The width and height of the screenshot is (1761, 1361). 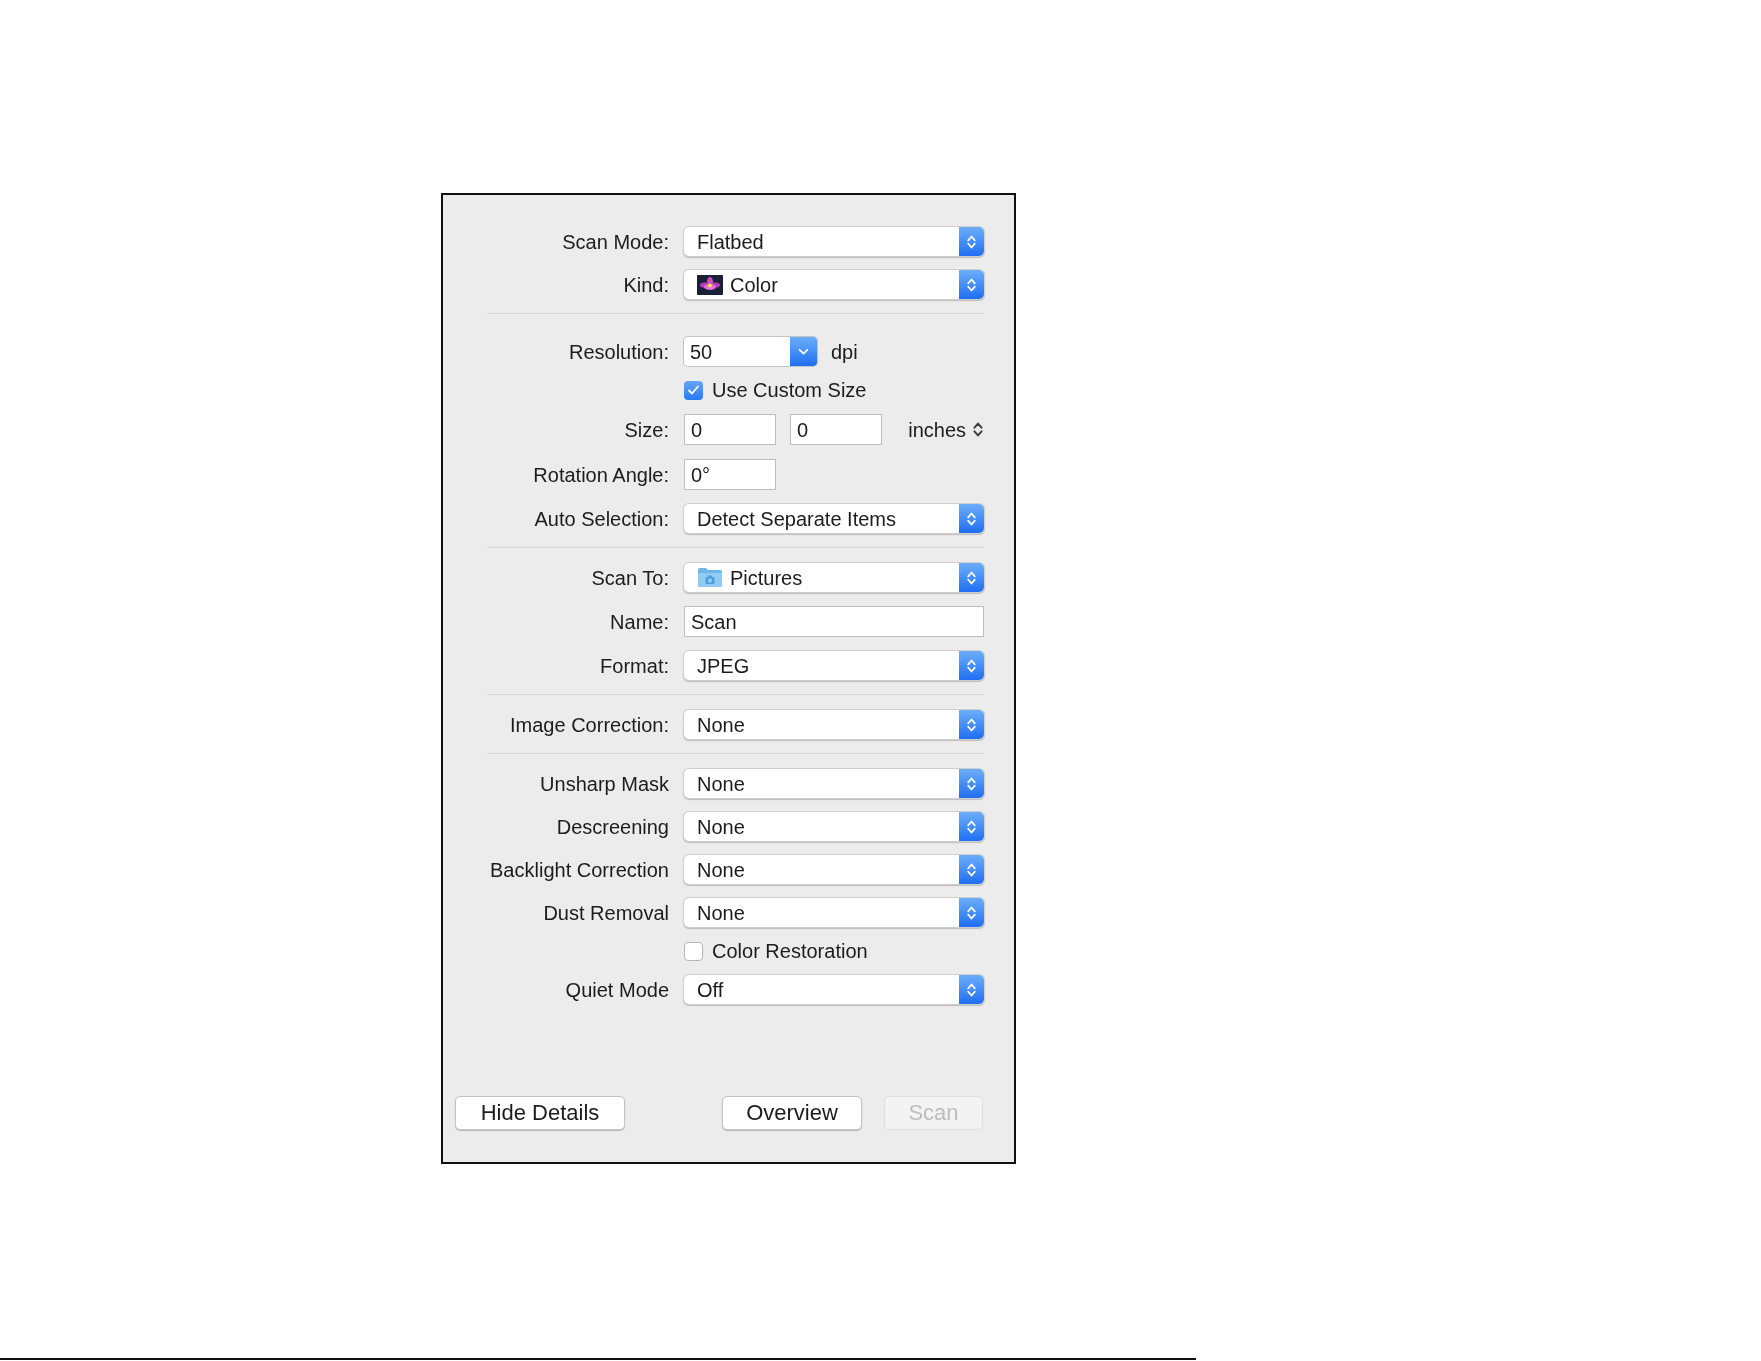 What do you see at coordinates (792, 1113) in the screenshot?
I see `push-button: Overview` at bounding box center [792, 1113].